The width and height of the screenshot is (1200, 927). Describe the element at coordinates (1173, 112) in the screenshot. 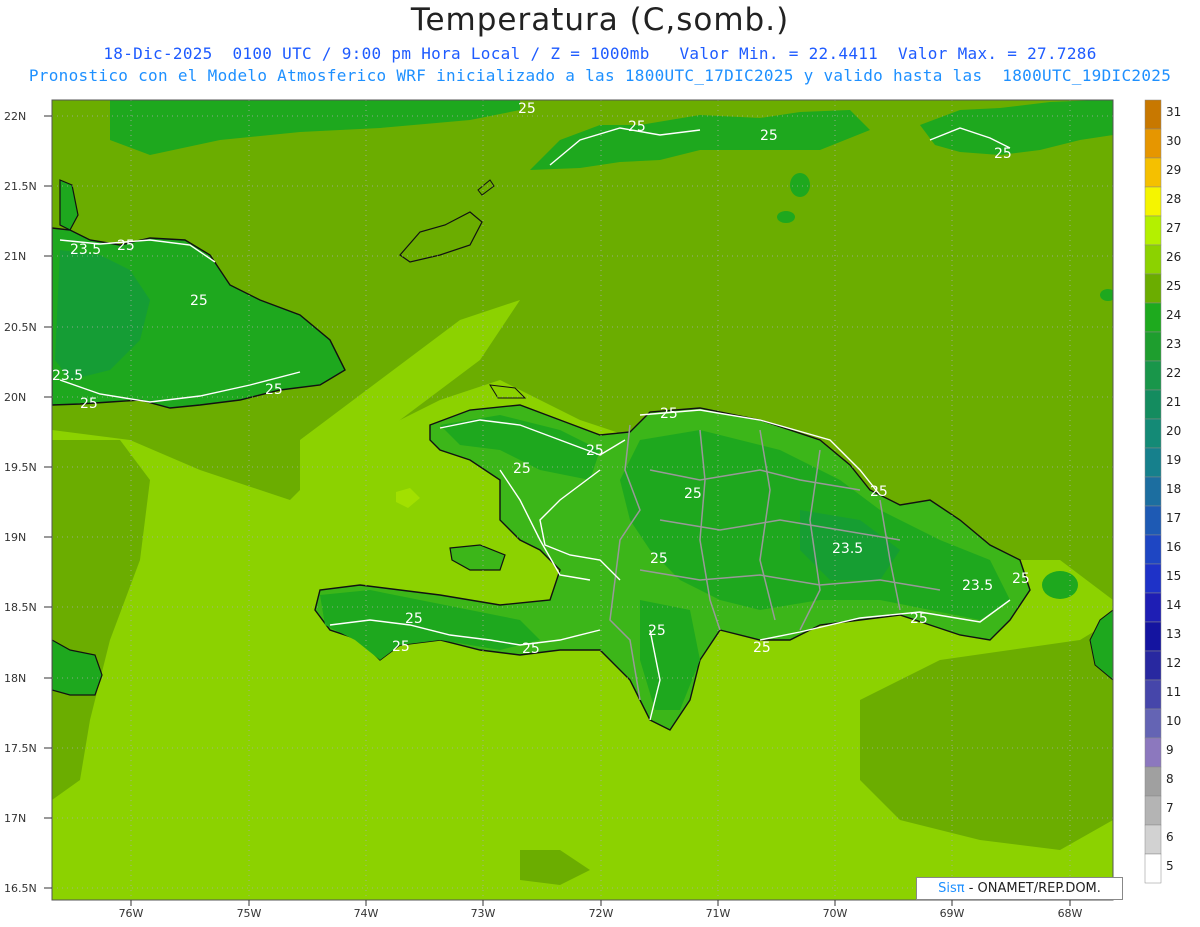

I see `colorbar-label: 31` at that location.